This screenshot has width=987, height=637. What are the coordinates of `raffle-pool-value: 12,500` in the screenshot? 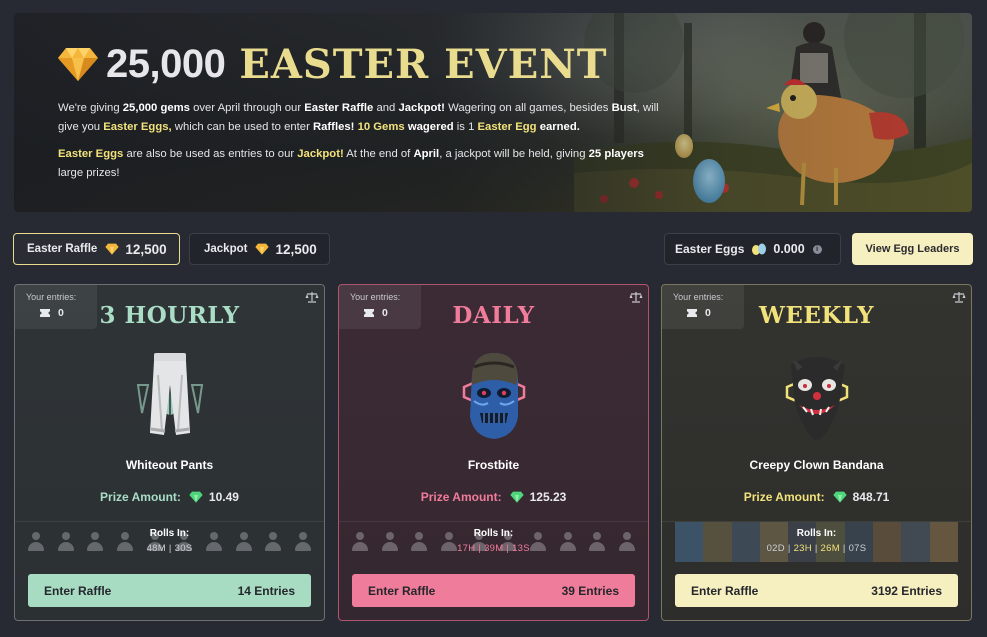 It's located at (146, 249).